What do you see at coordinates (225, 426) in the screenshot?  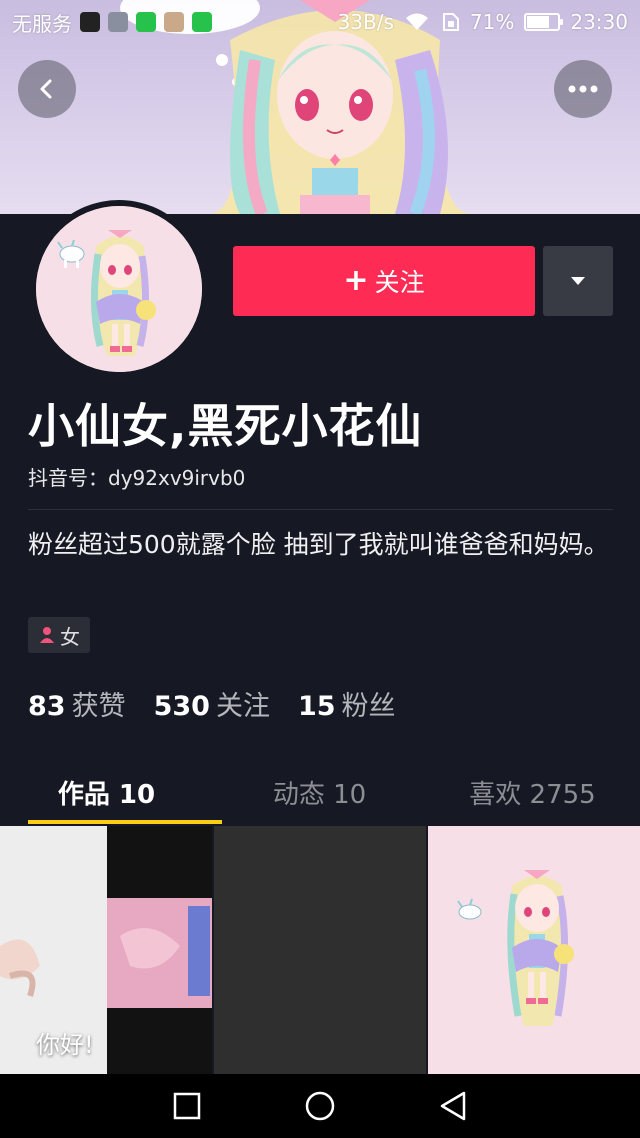 I see `profile-name: 小仙女,黑死小花仙` at bounding box center [225, 426].